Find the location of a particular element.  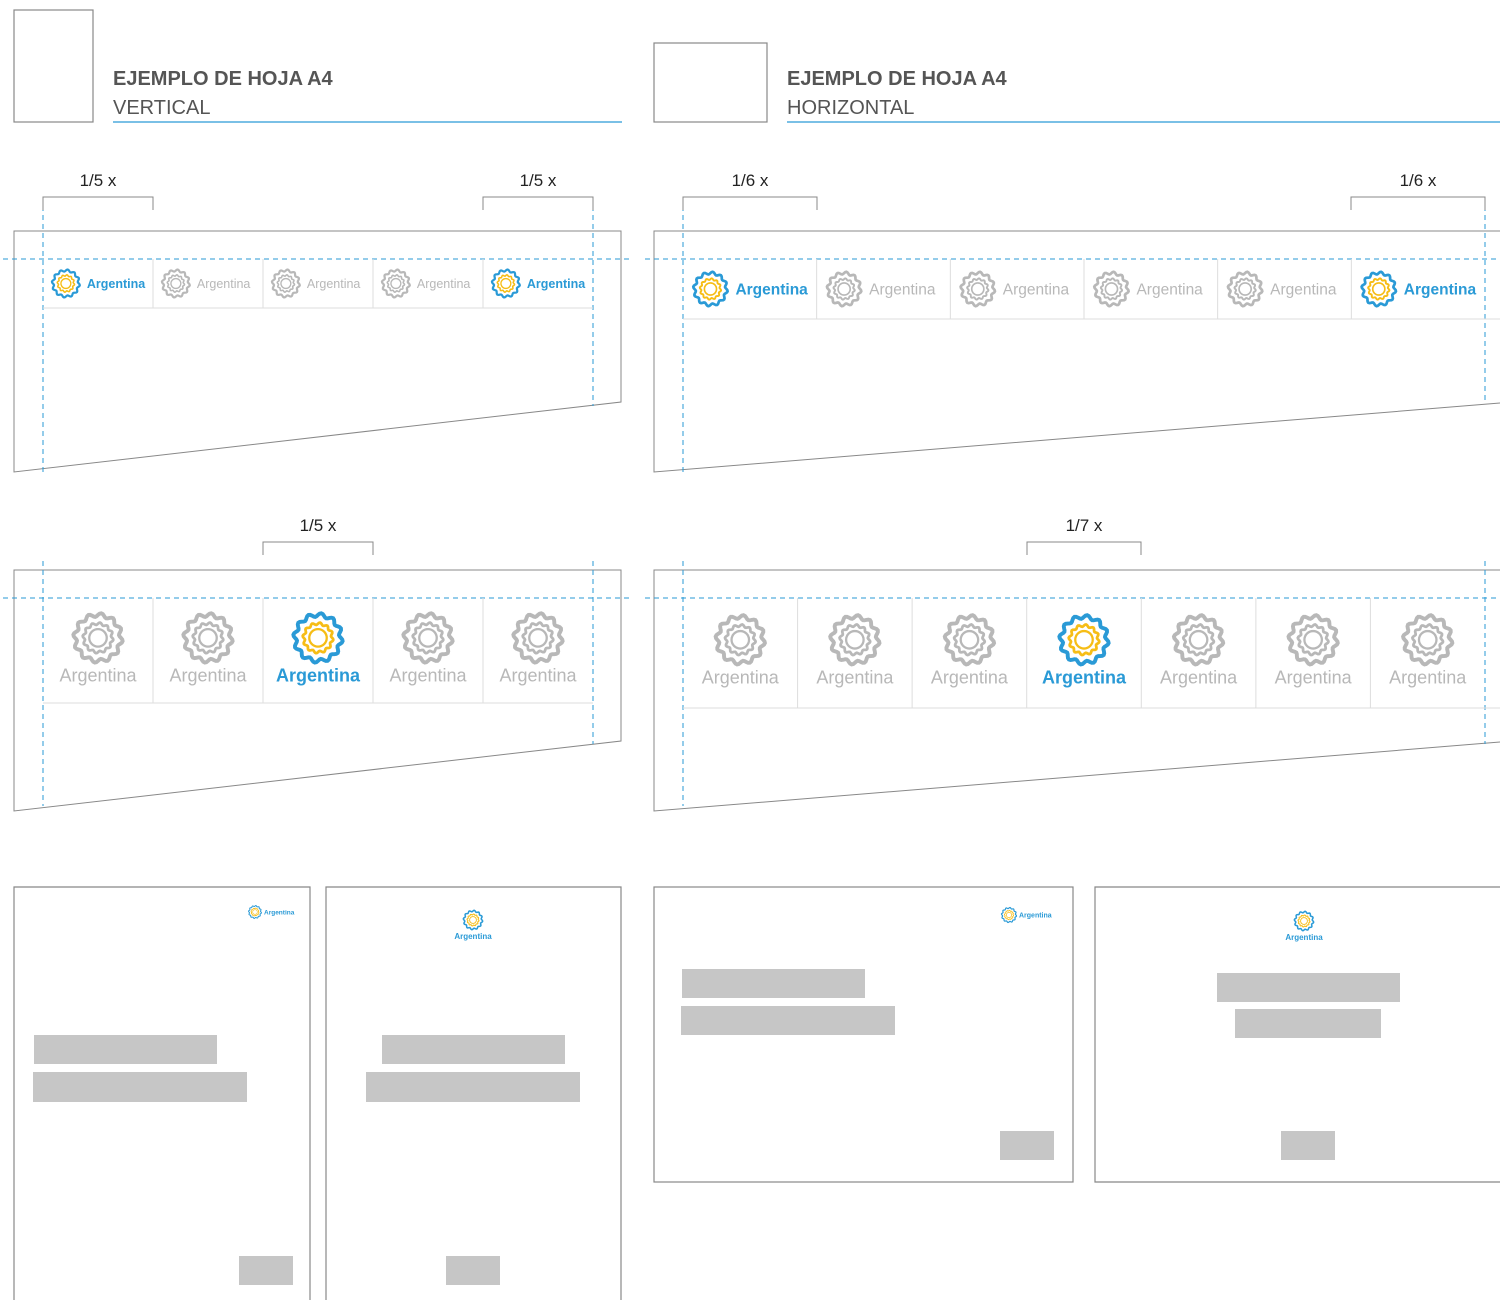

page-example-horizontal-center: Argentina is located at coordinates (1297, 1034).